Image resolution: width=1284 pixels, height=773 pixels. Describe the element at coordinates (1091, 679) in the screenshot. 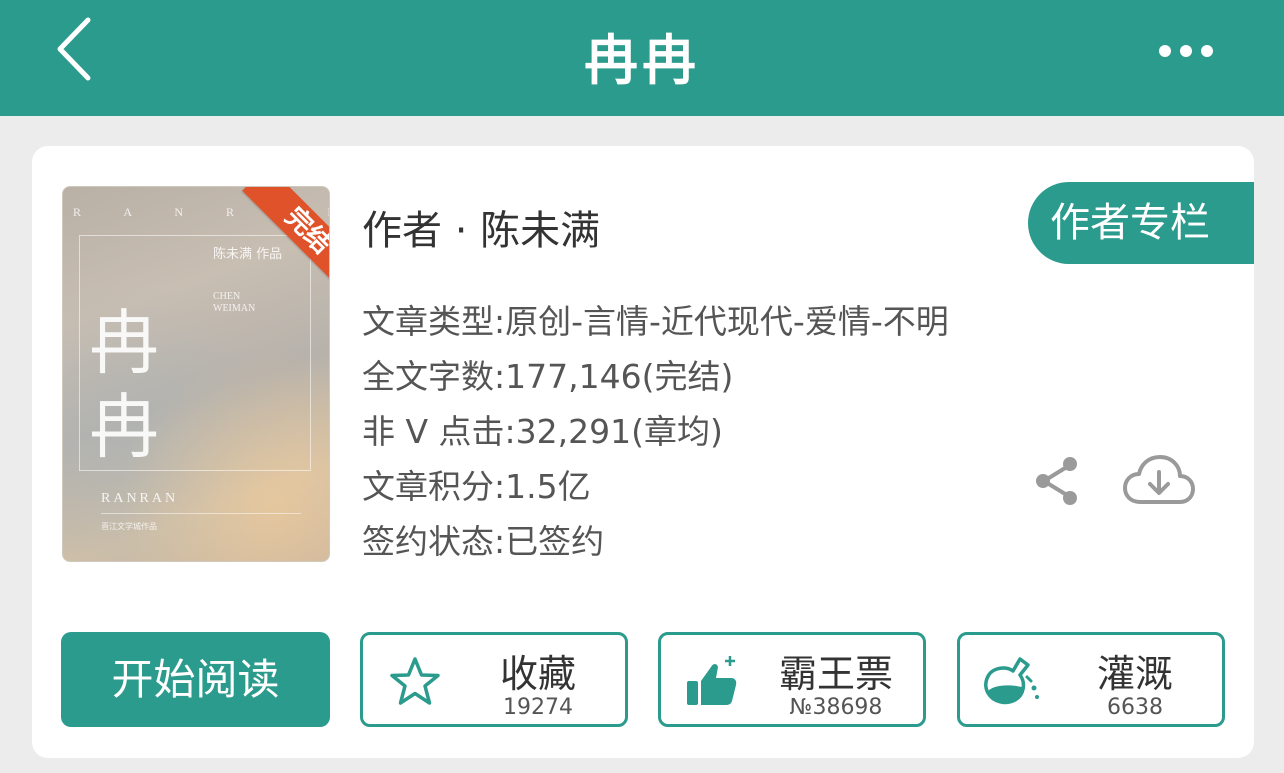

I see `water-button: 灌溉 6638` at that location.